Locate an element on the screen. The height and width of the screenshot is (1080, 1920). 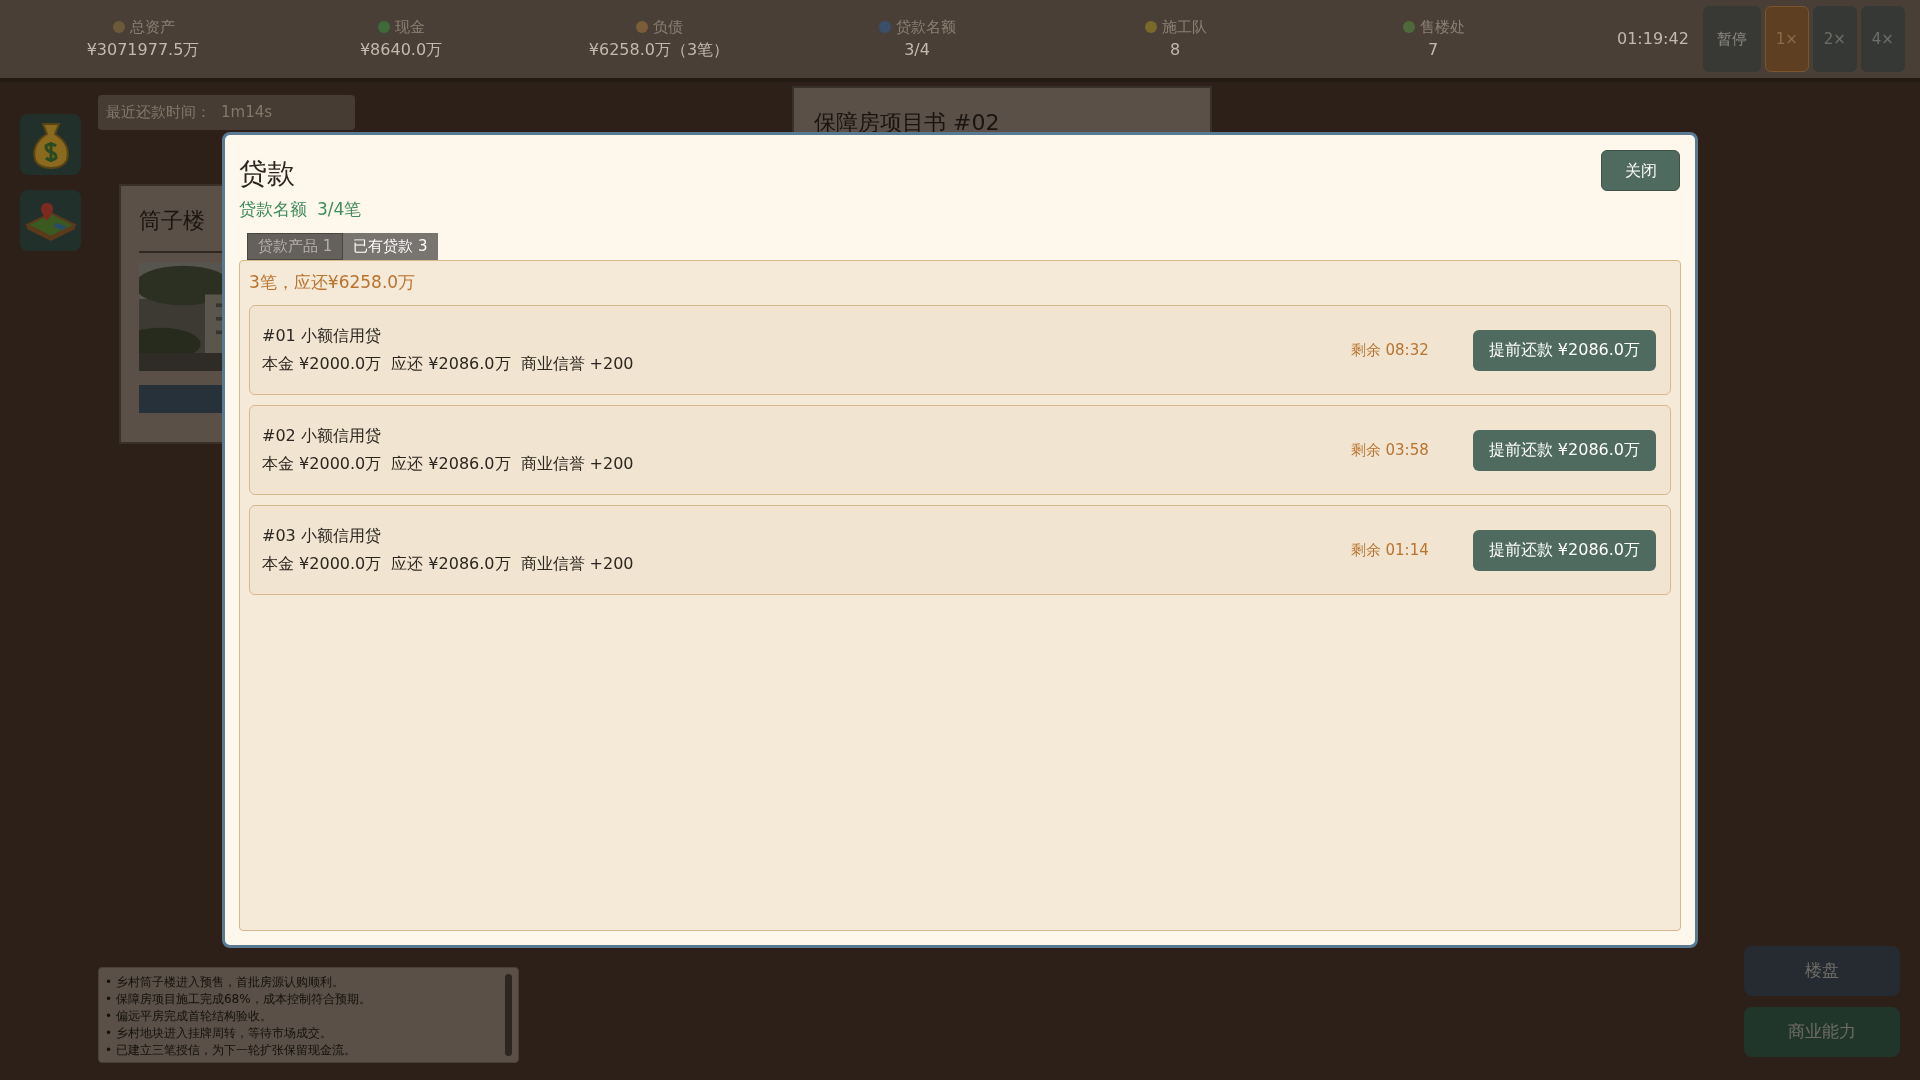
stat-label: 贷款名额 is located at coordinates (926, 27).